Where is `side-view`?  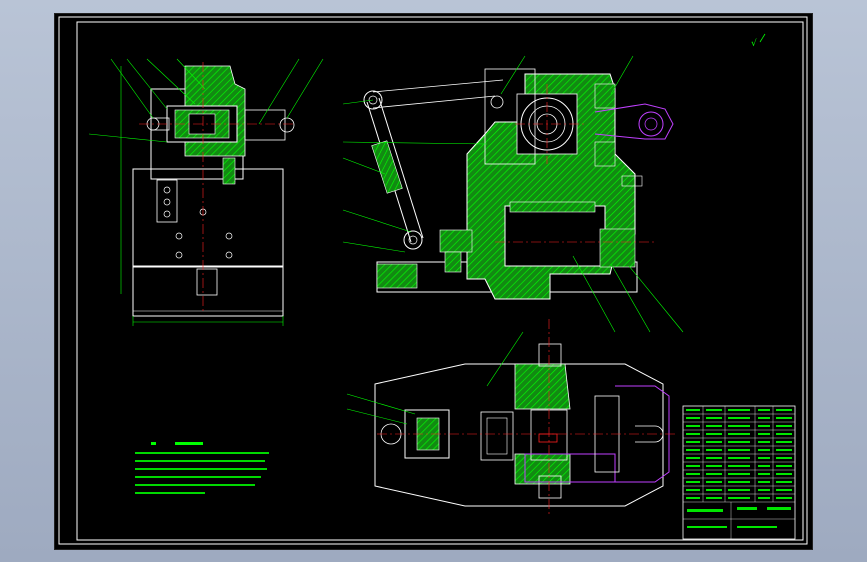
side-view is located at coordinates (206, 192).